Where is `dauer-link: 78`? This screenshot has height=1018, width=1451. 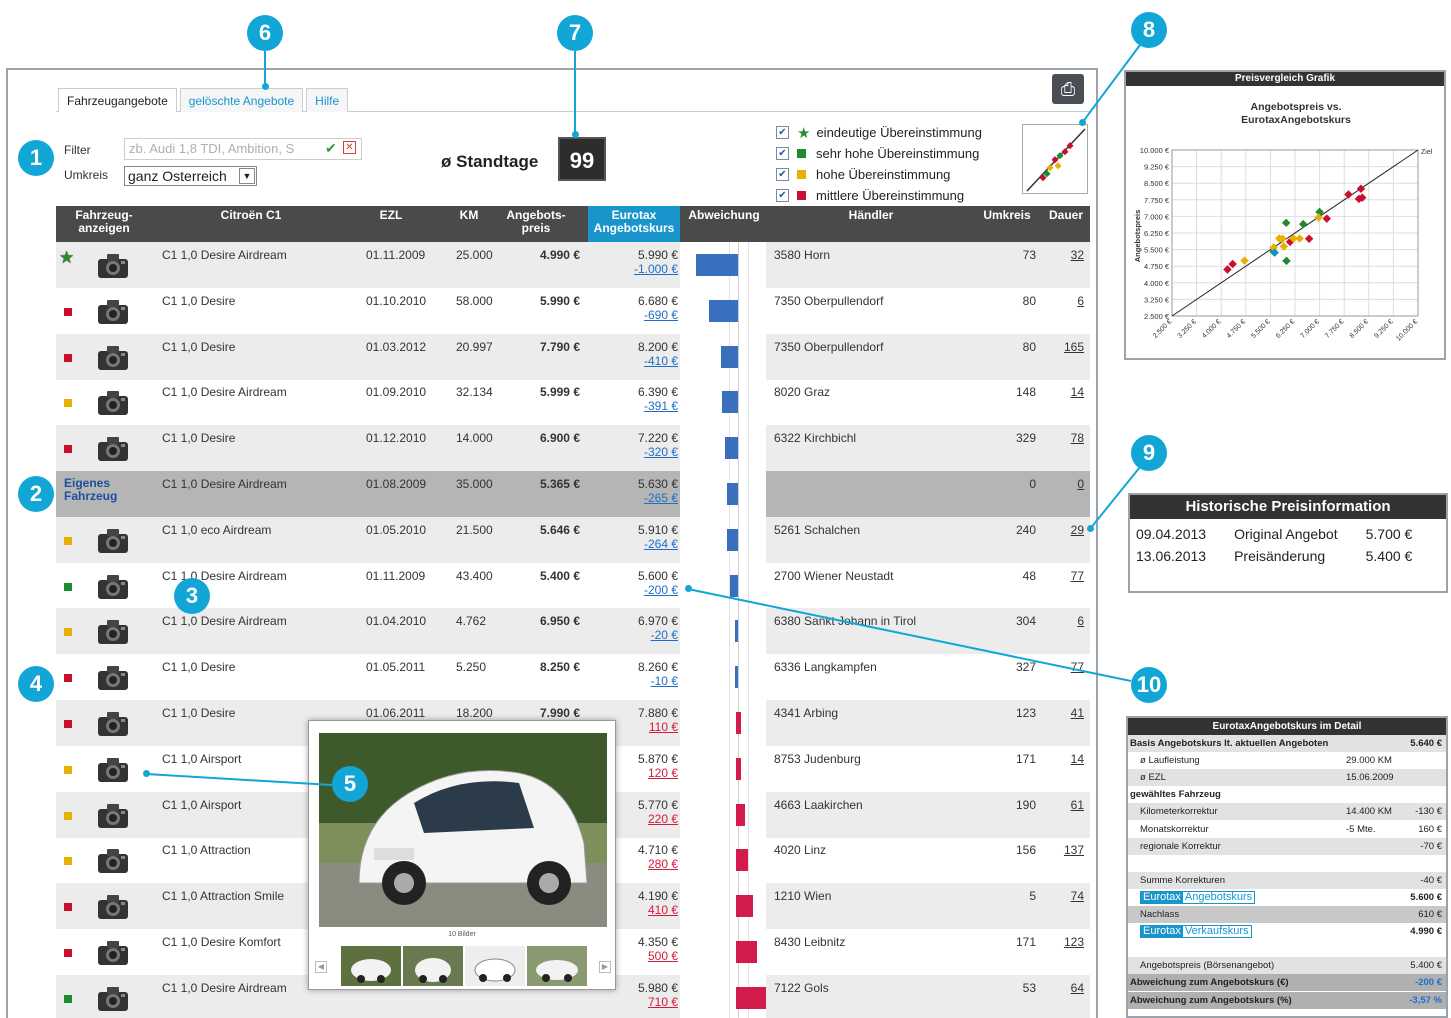 dauer-link: 78 is located at coordinates (1077, 438).